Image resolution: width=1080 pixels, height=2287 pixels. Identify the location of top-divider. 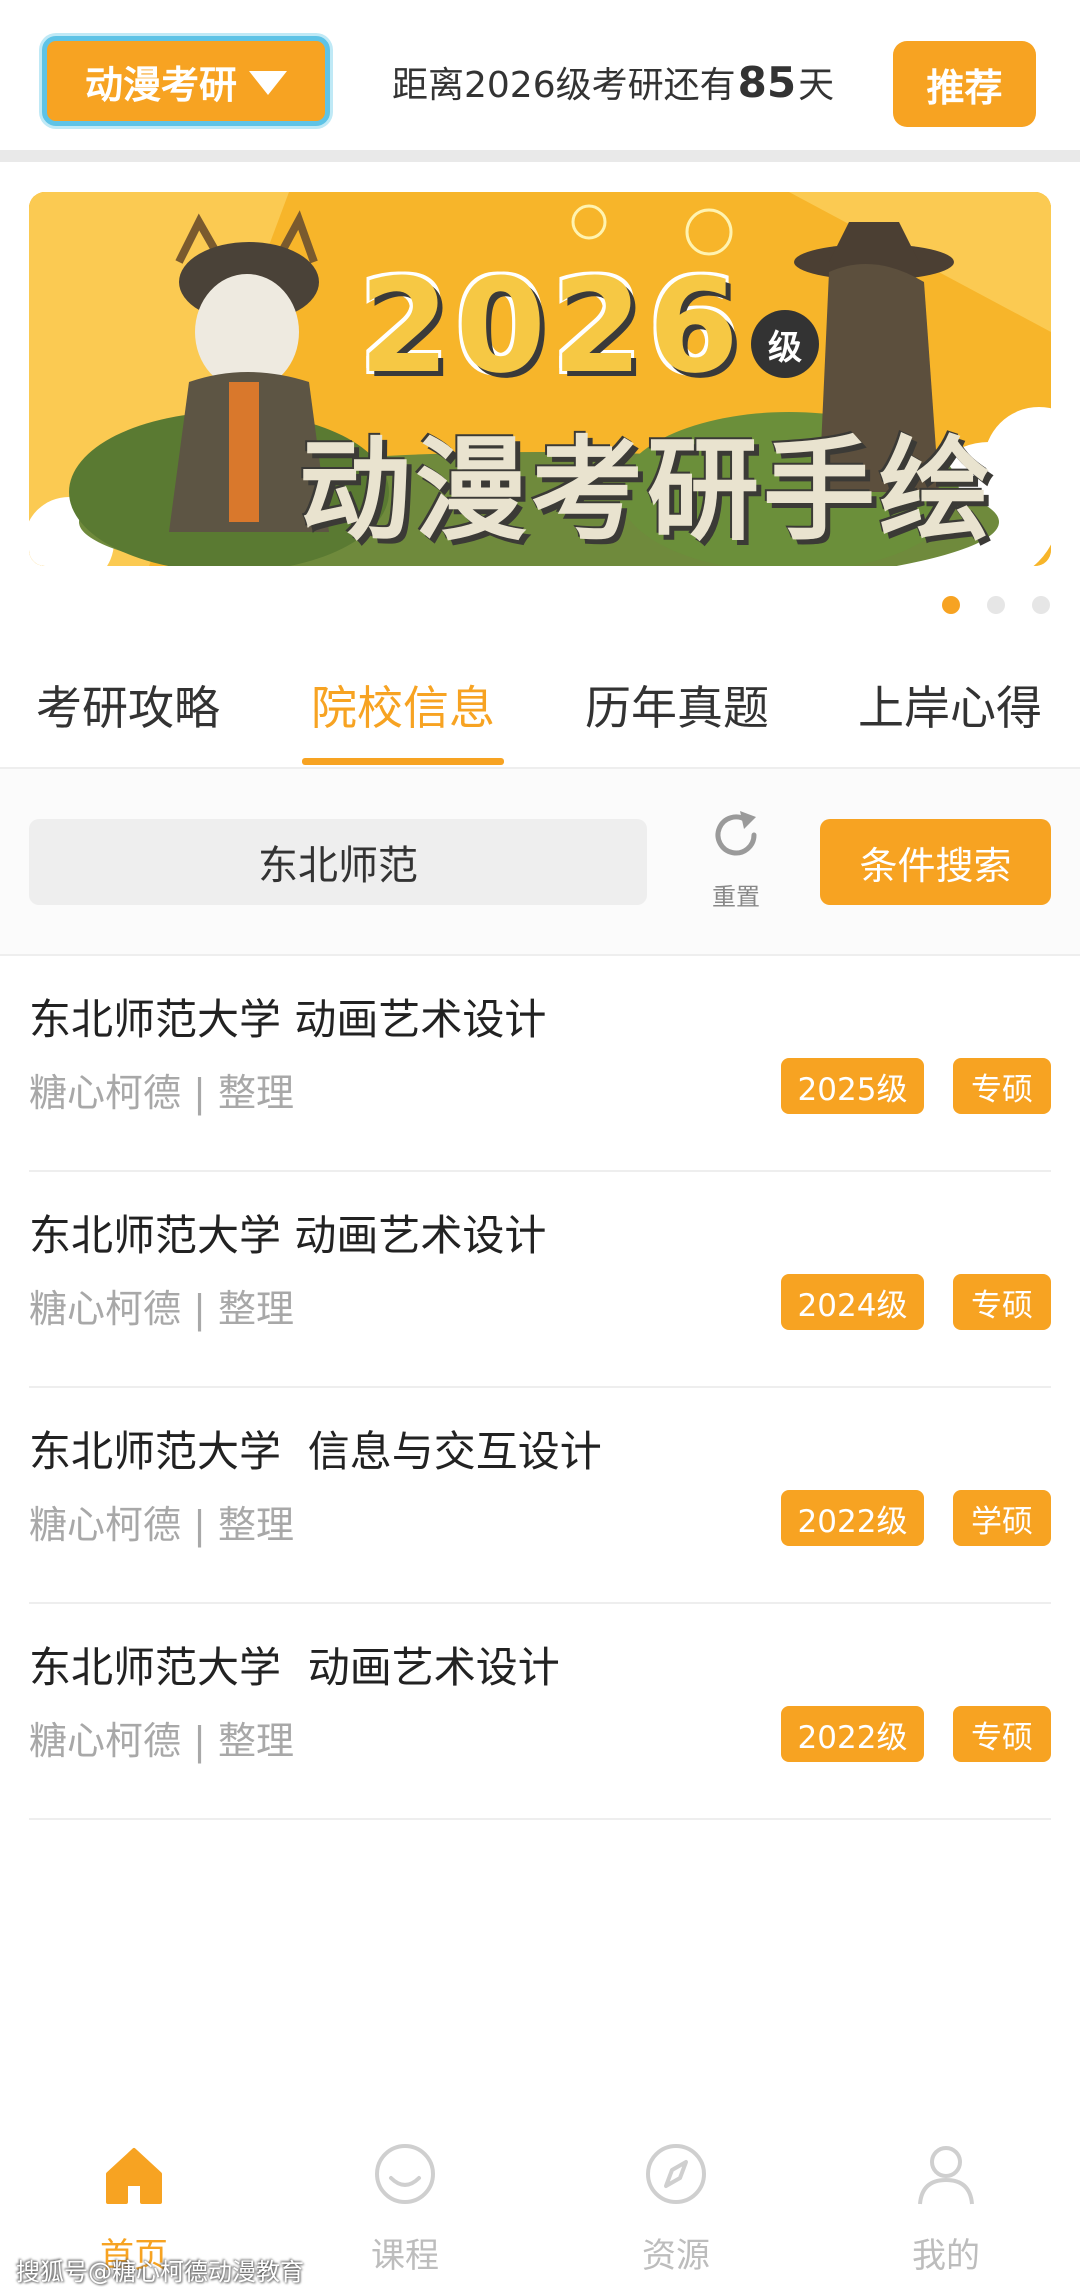
(540, 156).